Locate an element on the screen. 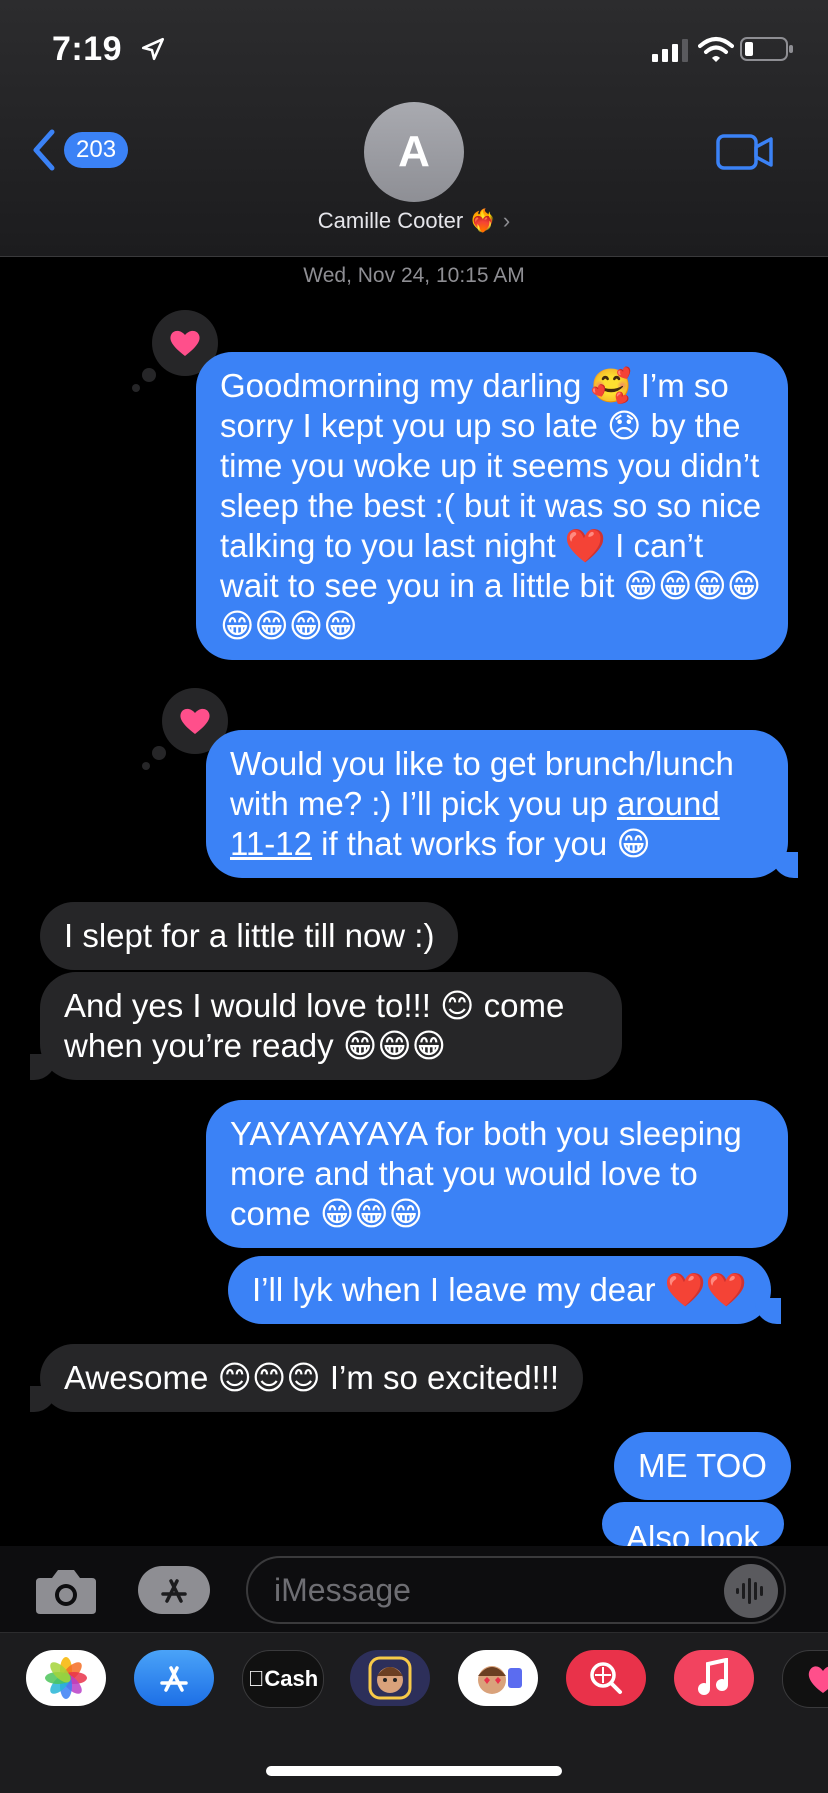  appstore-glyph-icon is located at coordinates (174, 1591).